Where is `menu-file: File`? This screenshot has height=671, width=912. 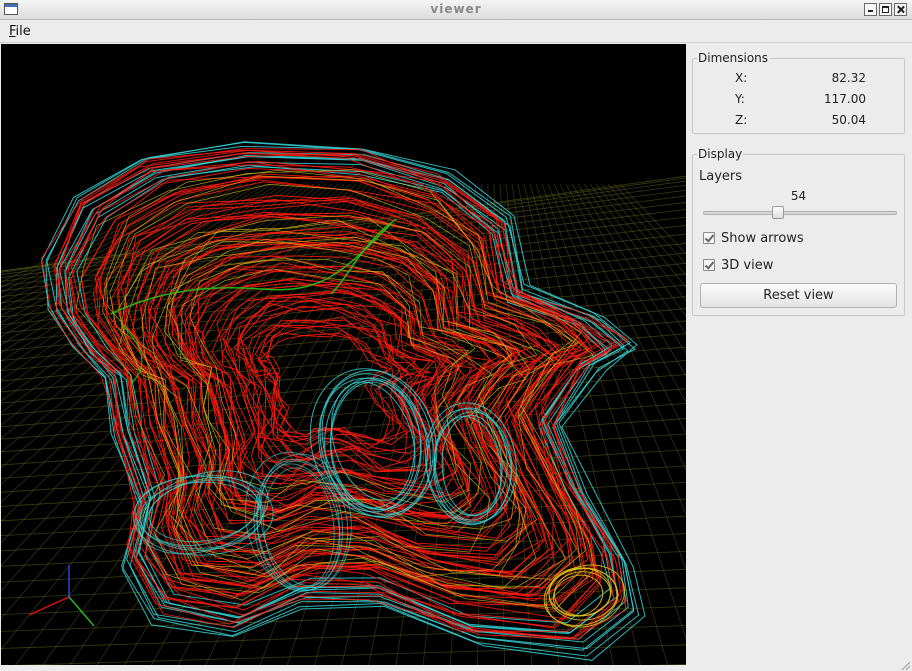 menu-file: File is located at coordinates (20, 31).